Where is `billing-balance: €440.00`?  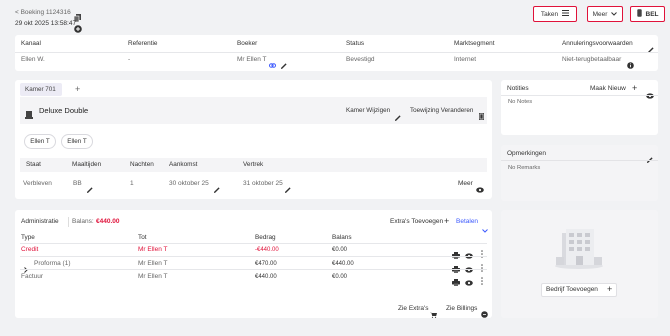
billing-balance: €440.00 is located at coordinates (343, 264).